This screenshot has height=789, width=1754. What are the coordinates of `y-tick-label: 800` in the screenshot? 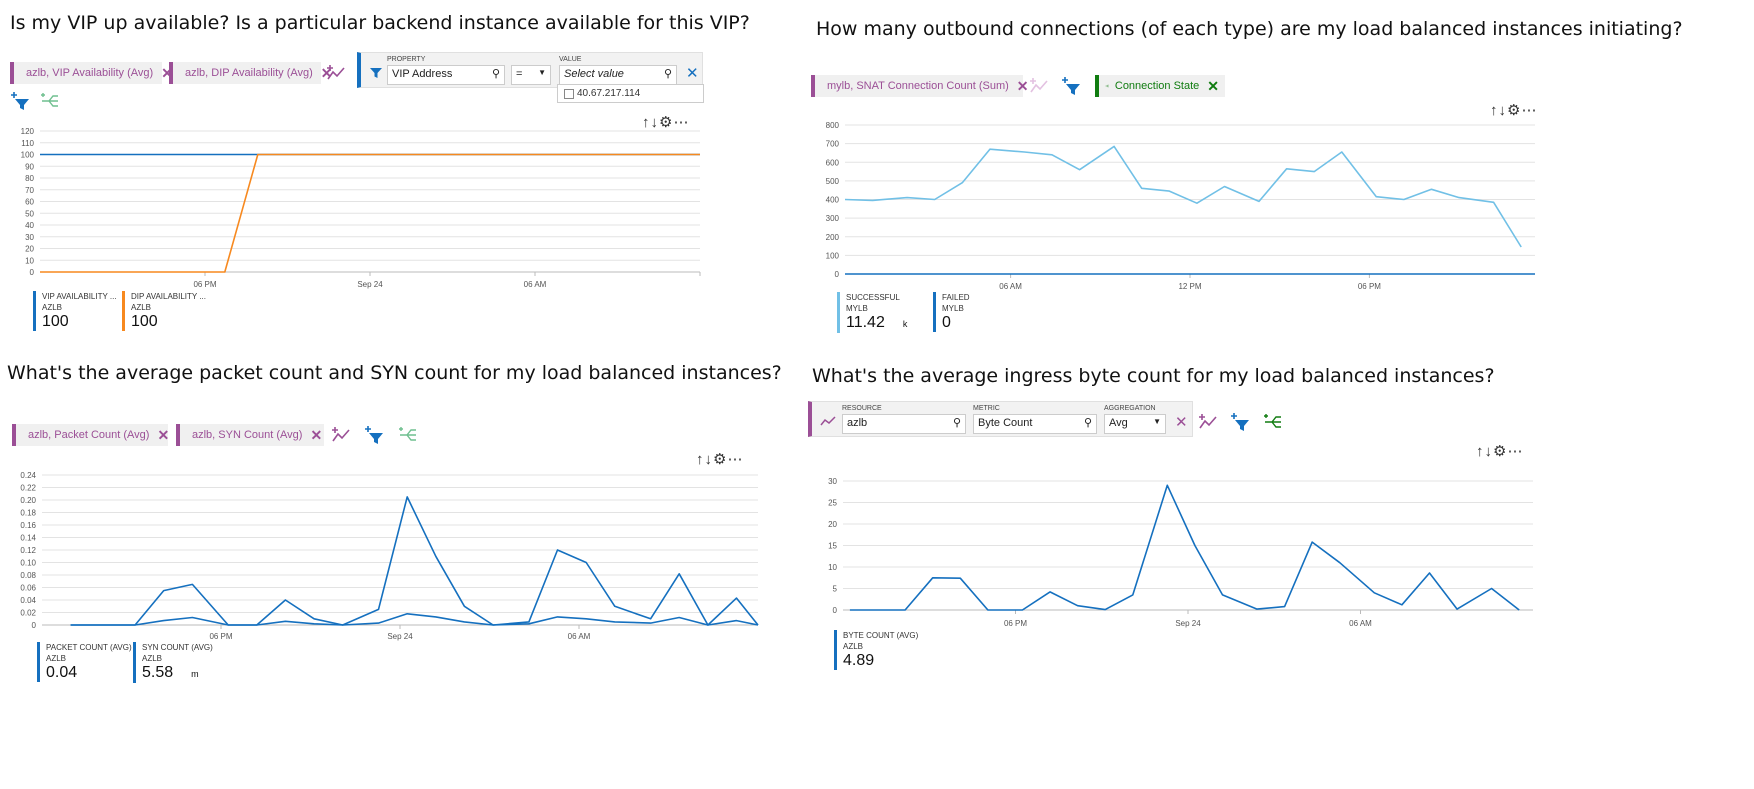 It's located at (833, 125).